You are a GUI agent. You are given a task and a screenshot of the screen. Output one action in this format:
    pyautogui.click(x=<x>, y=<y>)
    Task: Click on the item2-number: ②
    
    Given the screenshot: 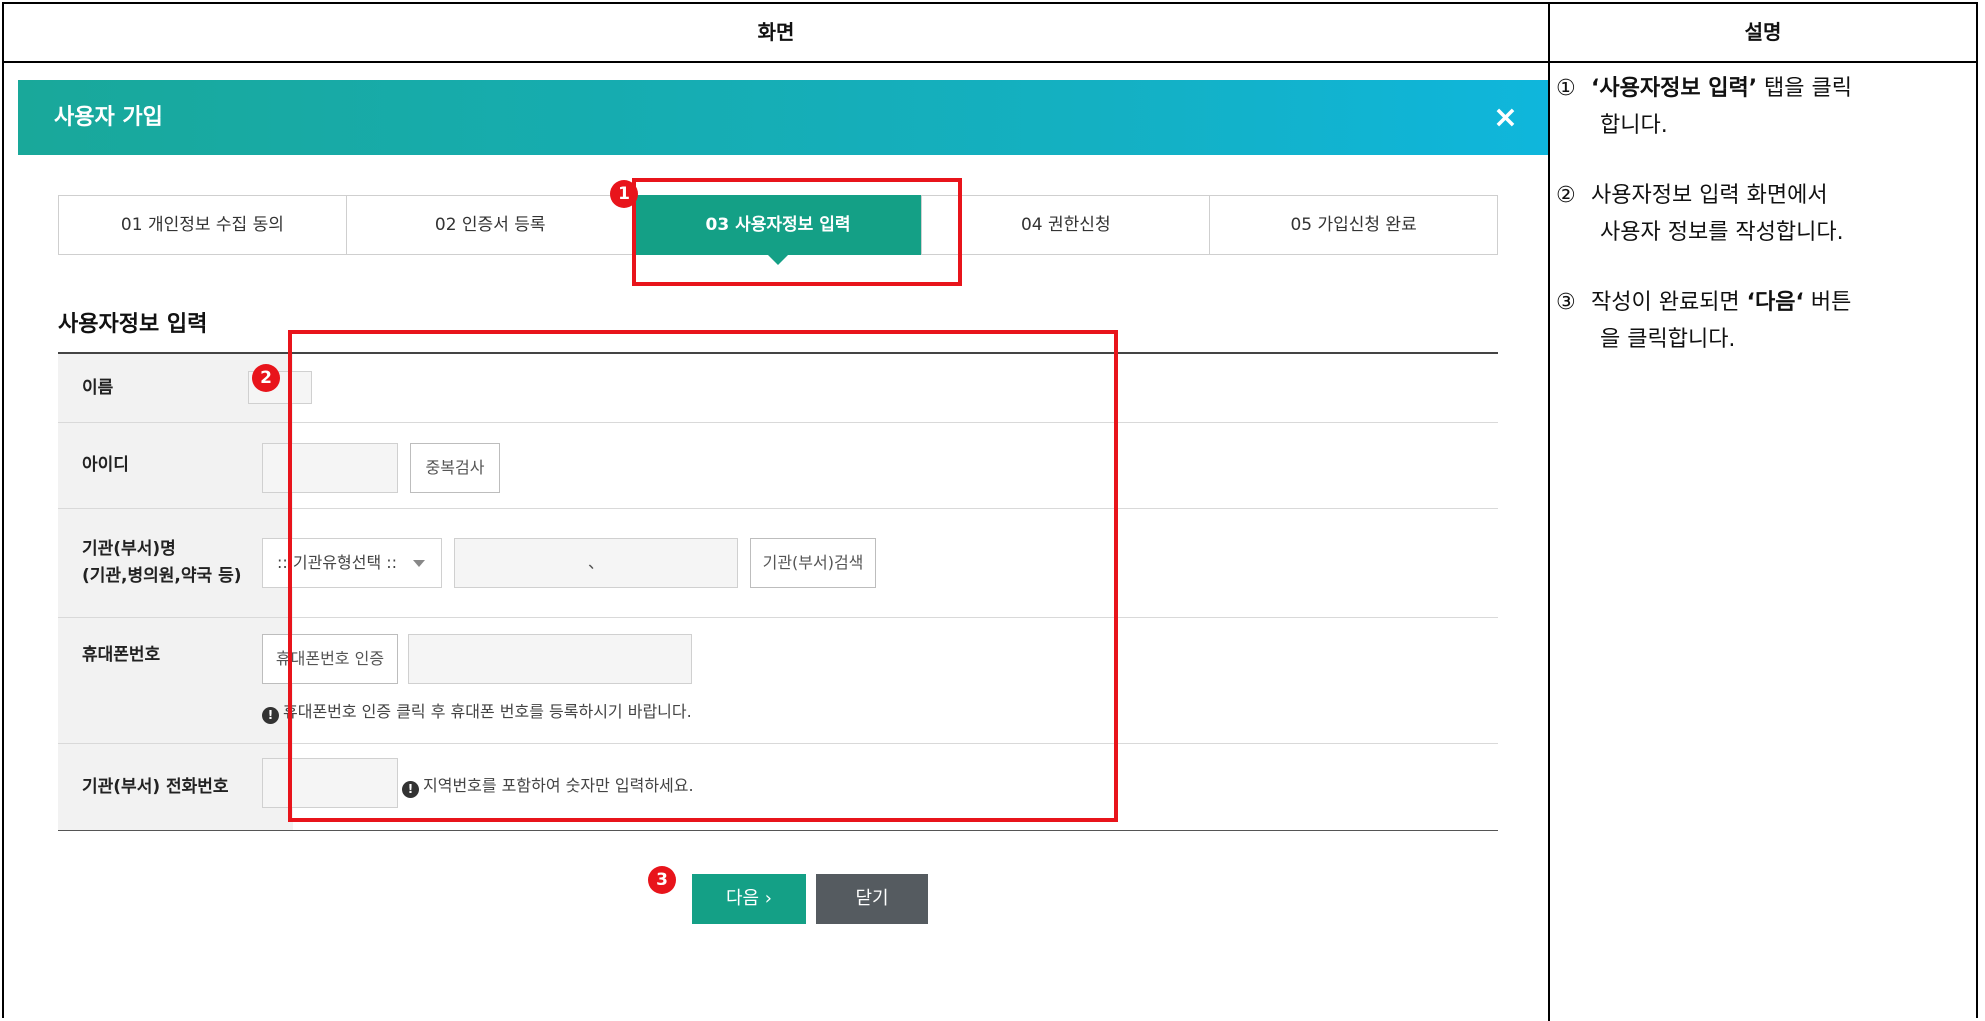 What is the action you would take?
    pyautogui.click(x=1566, y=195)
    